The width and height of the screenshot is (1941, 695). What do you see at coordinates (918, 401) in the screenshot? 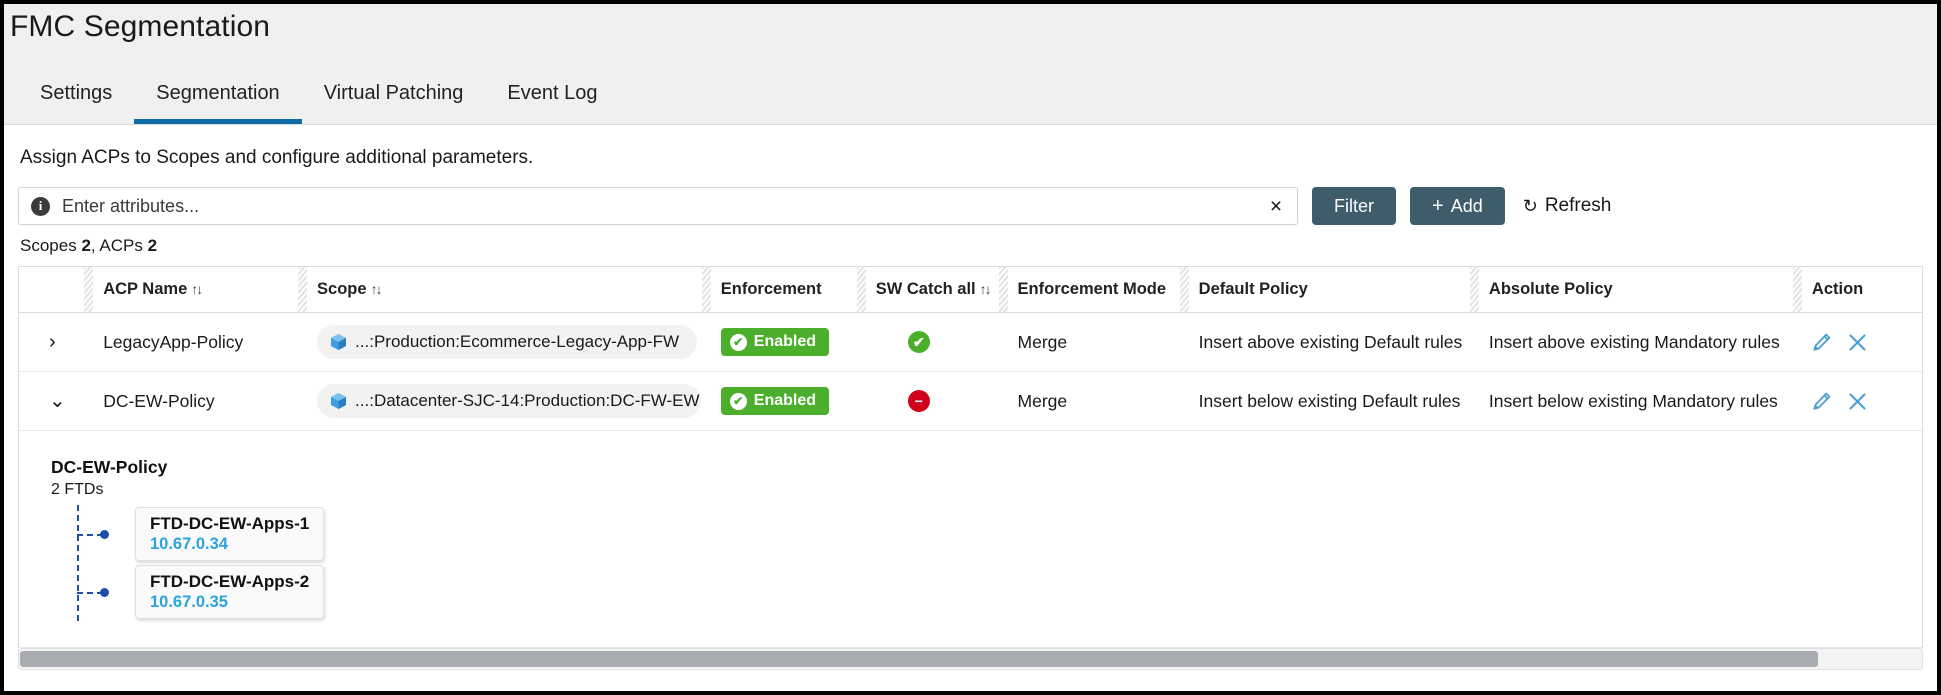
I see `status-disabled-icon: −` at bounding box center [918, 401].